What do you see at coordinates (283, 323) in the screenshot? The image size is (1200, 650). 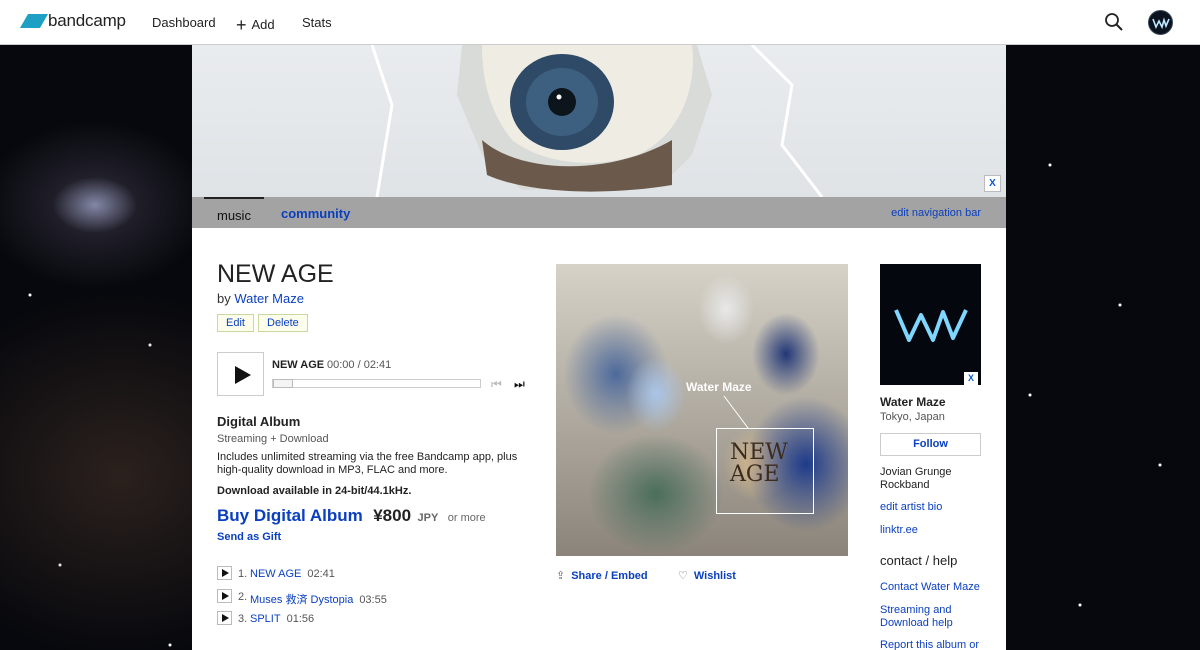 I see `delete-button: Delete` at bounding box center [283, 323].